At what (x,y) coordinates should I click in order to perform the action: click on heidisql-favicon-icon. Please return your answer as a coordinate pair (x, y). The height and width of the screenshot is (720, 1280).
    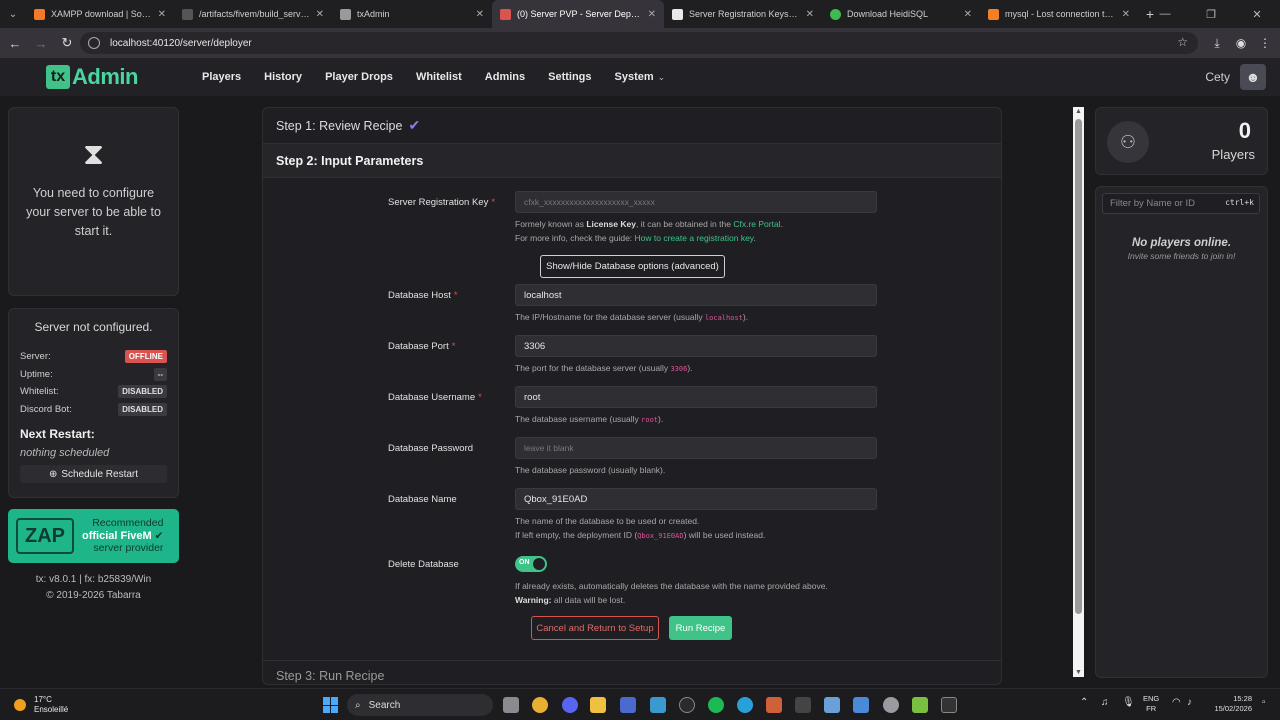
    Looking at the image, I should click on (835, 14).